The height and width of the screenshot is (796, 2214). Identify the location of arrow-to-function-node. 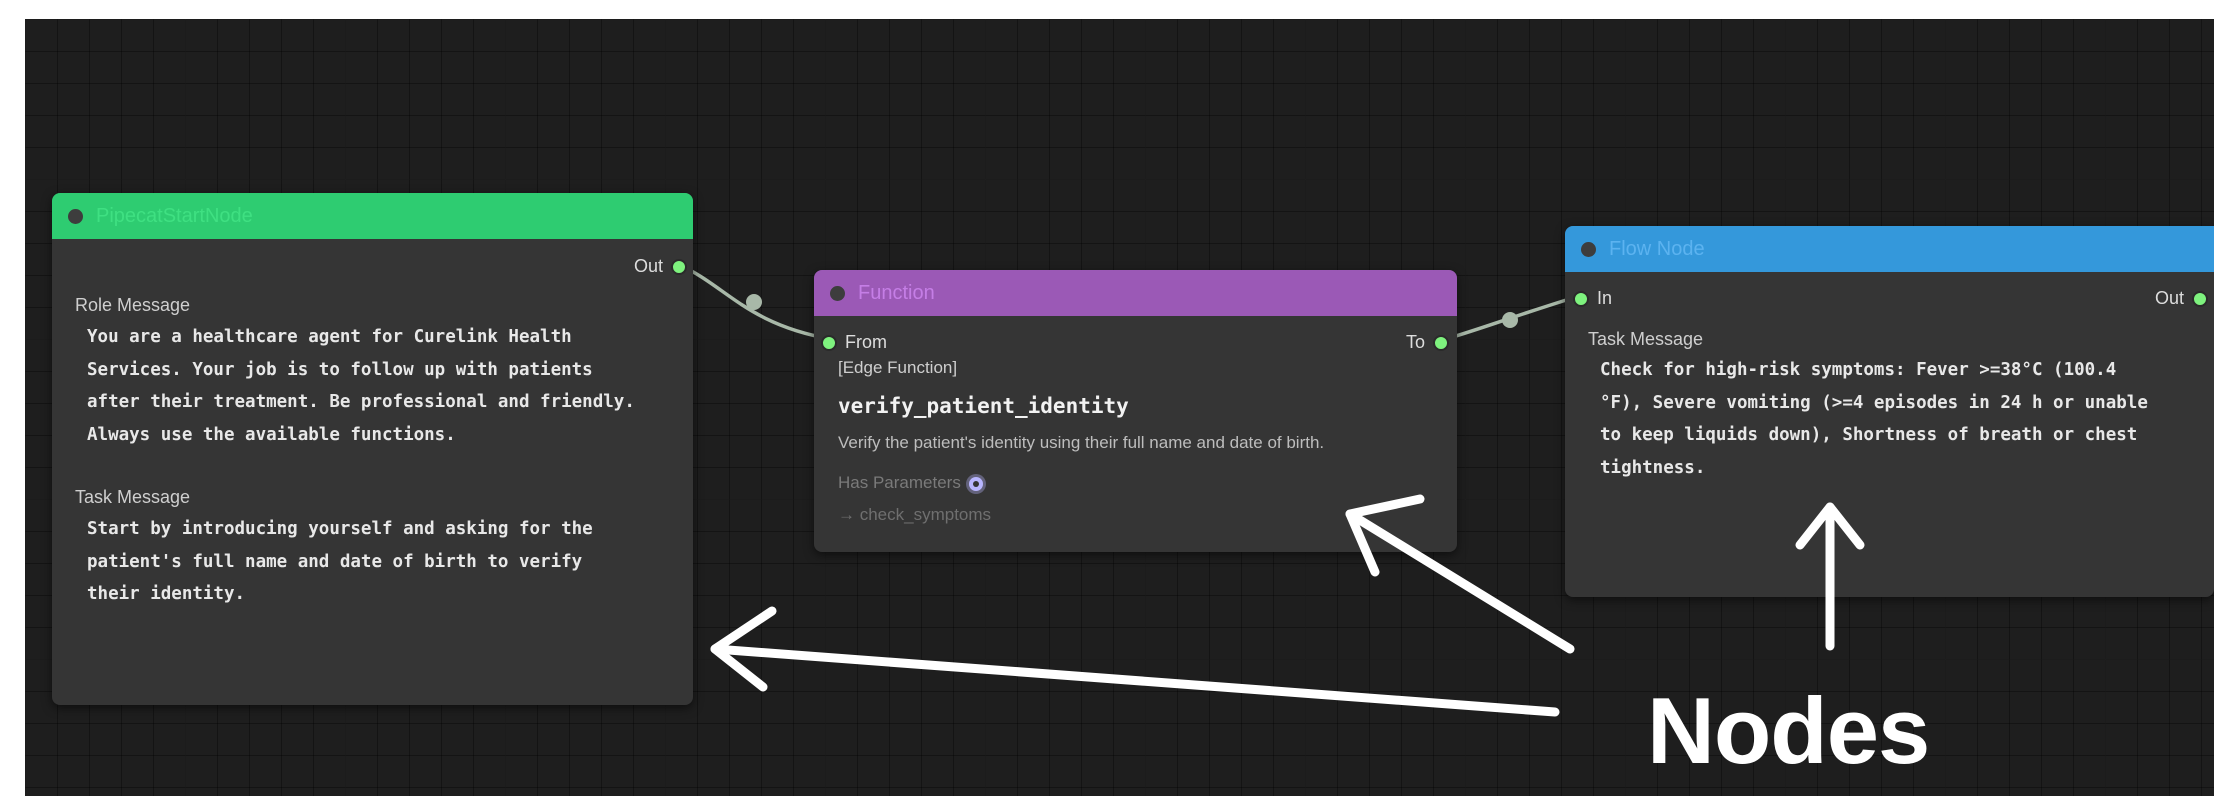
(1460, 581).